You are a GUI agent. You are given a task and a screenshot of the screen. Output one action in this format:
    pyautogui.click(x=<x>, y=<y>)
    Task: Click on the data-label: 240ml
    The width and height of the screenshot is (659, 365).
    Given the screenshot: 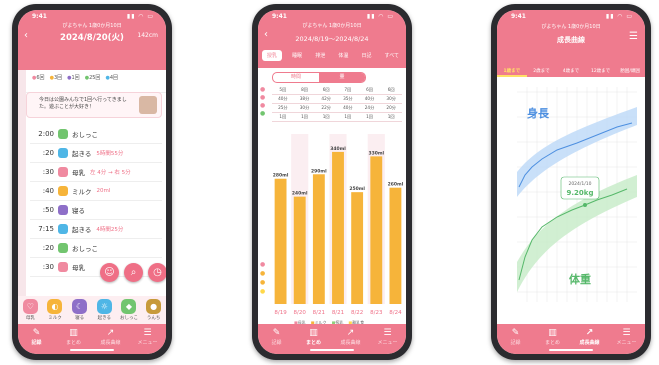 What is the action you would take?
    pyautogui.click(x=300, y=194)
    